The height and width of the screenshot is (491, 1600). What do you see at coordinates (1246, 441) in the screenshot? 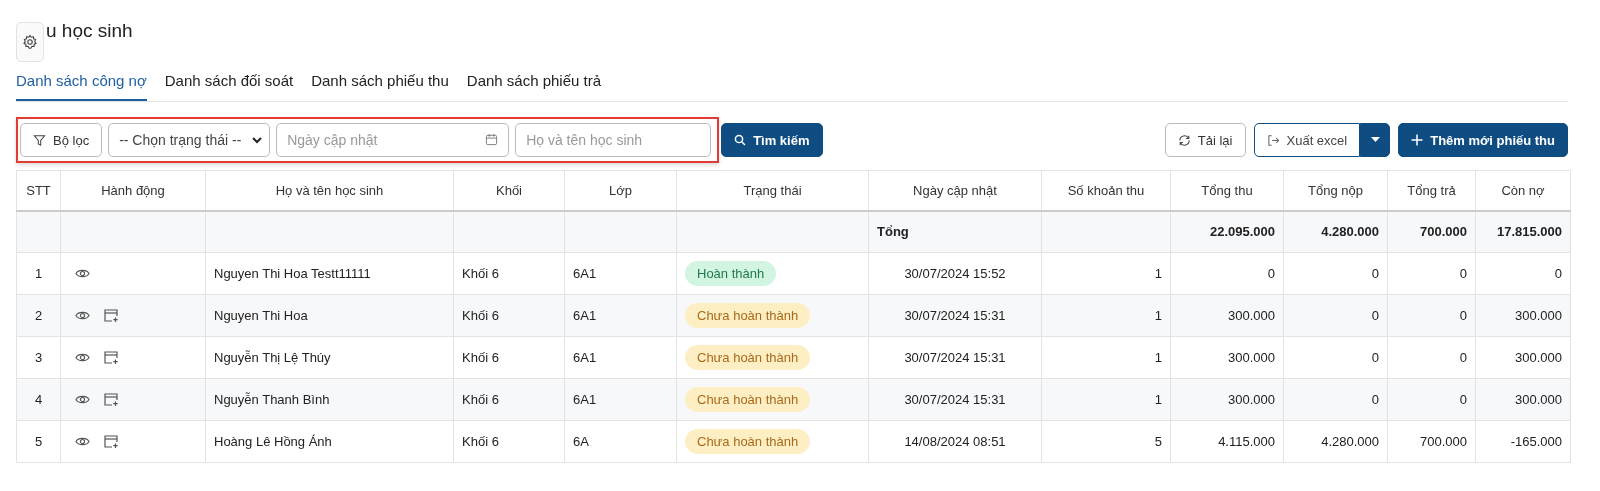
I see `table-cell: 4.115.000` at bounding box center [1246, 441].